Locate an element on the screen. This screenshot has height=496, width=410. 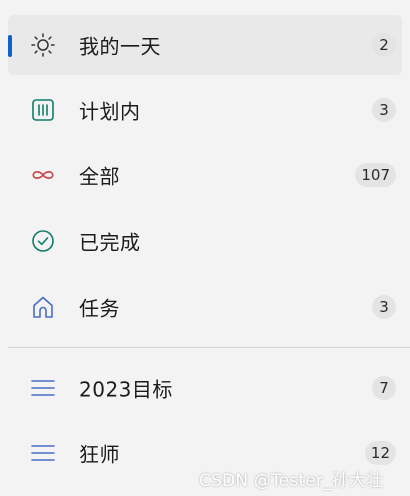
nav-item-label: 狂师 is located at coordinates (99, 454).